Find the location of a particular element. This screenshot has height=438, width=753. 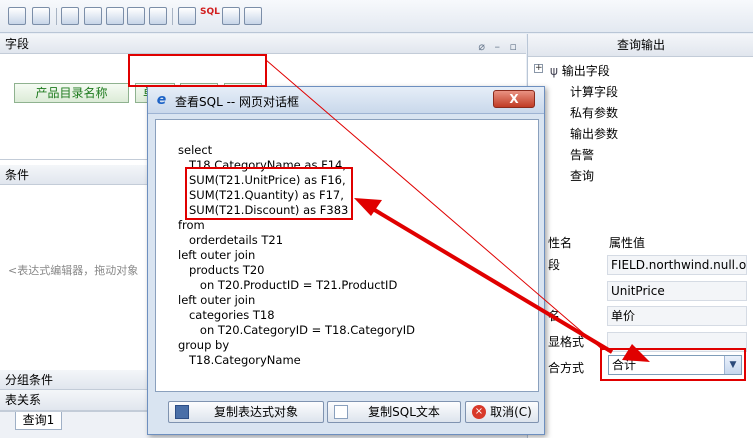

prop-value-field: FIELD.northwind.null.o is located at coordinates (677, 265).